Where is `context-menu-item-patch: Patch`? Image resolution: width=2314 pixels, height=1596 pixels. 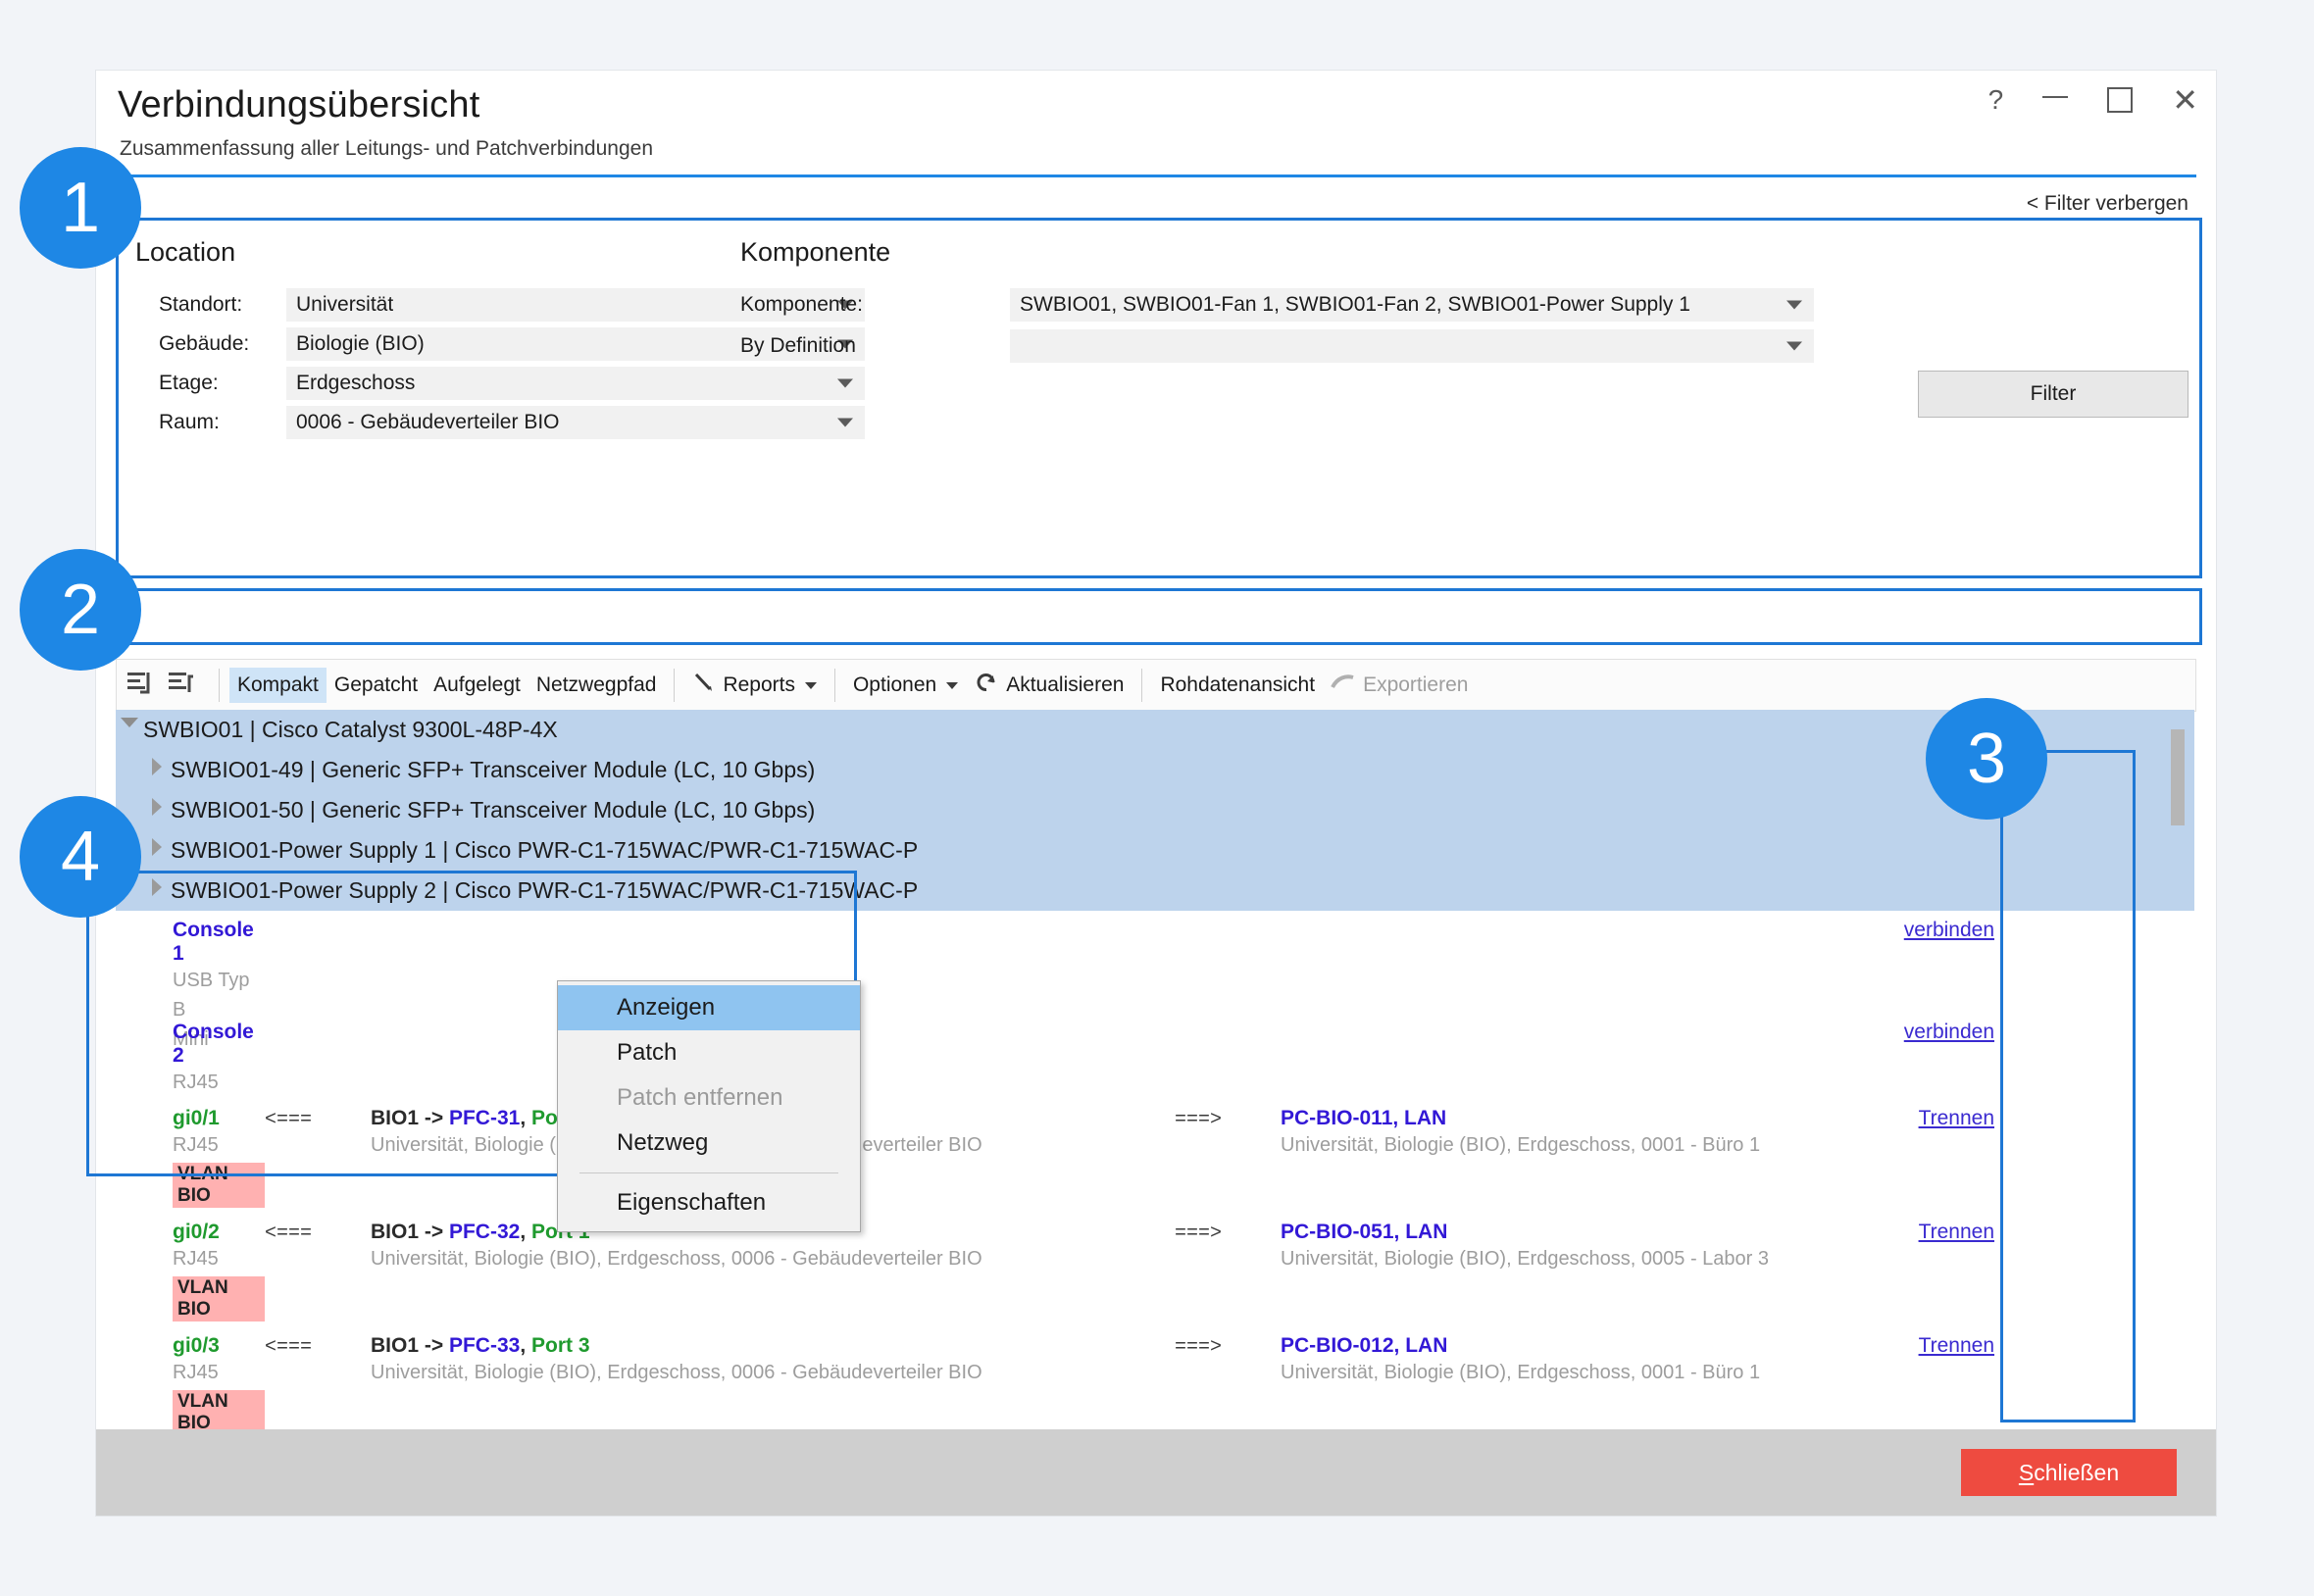 context-menu-item-patch: Patch is located at coordinates (709, 1052).